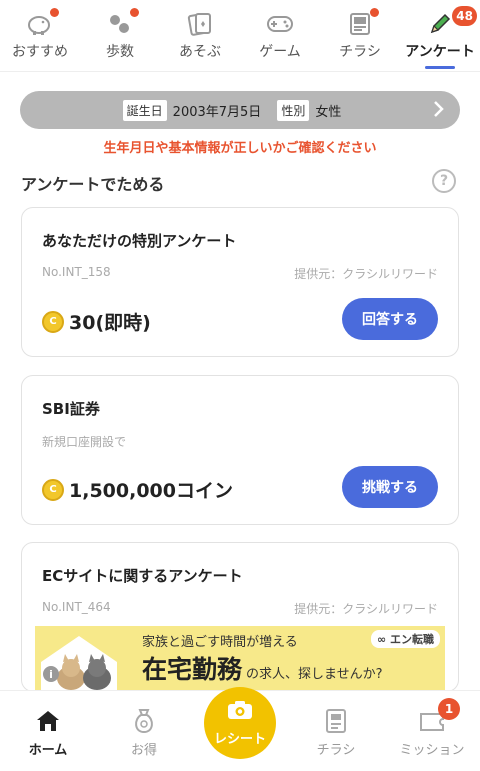 The height and width of the screenshot is (771, 480). Describe the element at coordinates (280, 52) in the screenshot. I see `tab-label: ゲーム` at that location.